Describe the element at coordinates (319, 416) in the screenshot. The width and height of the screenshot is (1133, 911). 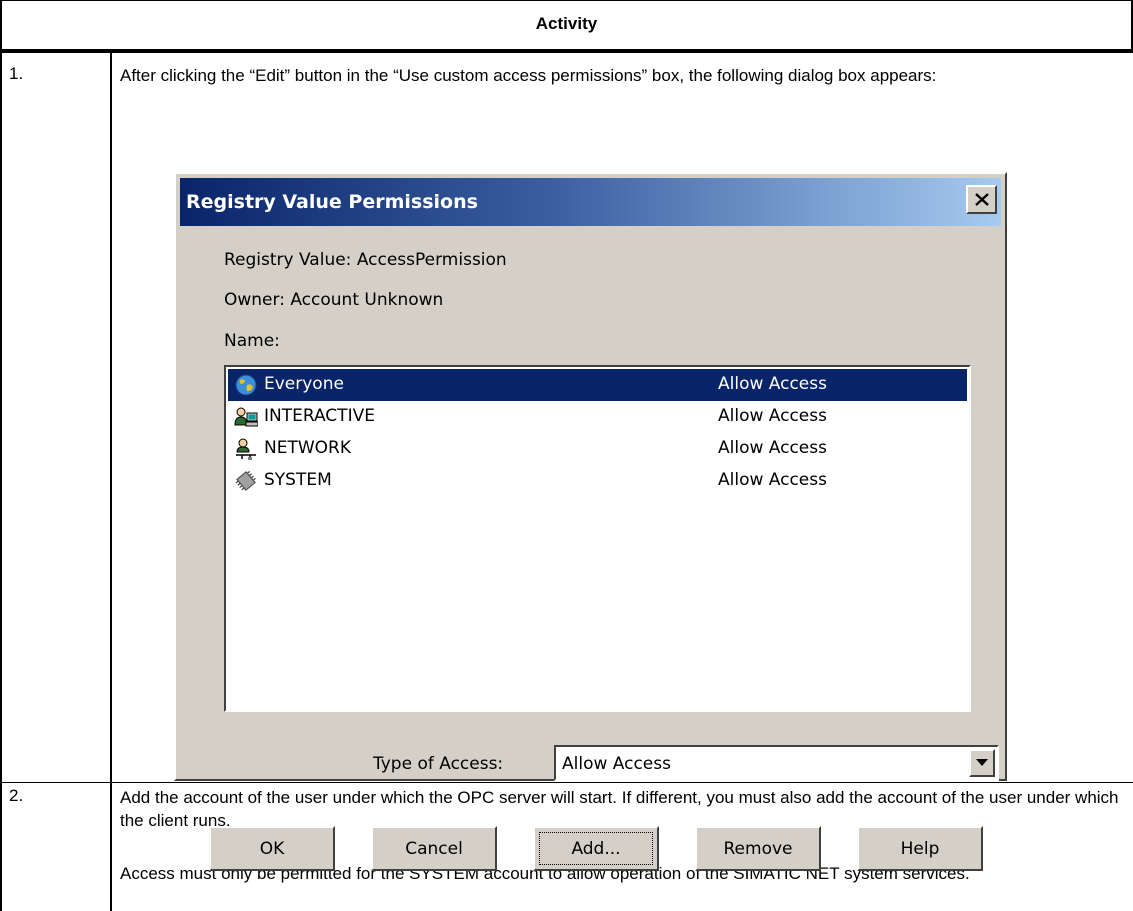
I see `list-item-name: INTERACTIVE` at that location.